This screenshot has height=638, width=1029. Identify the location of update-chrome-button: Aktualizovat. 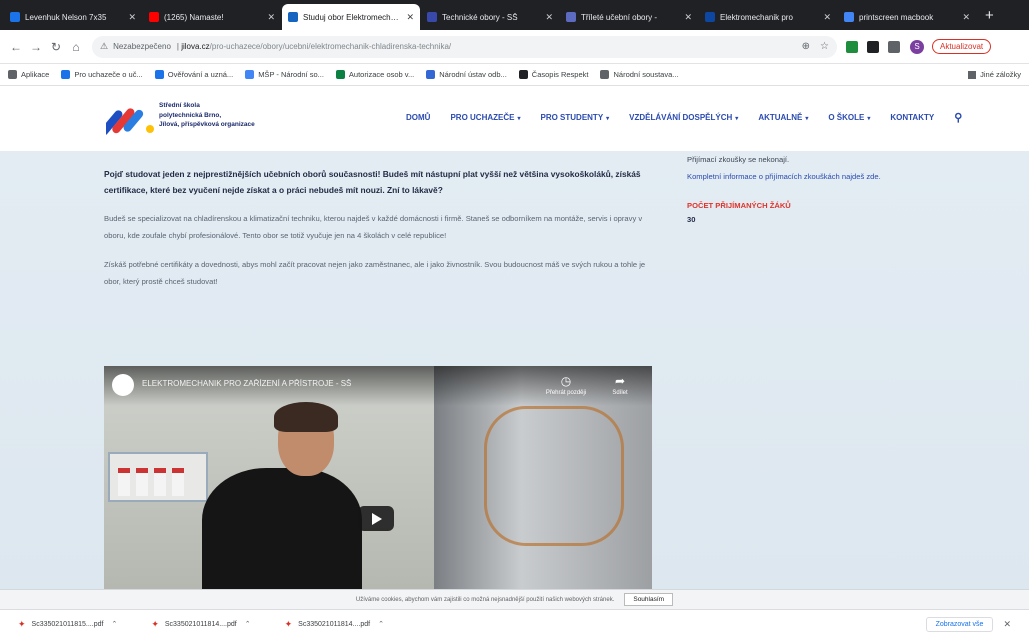
(962, 46).